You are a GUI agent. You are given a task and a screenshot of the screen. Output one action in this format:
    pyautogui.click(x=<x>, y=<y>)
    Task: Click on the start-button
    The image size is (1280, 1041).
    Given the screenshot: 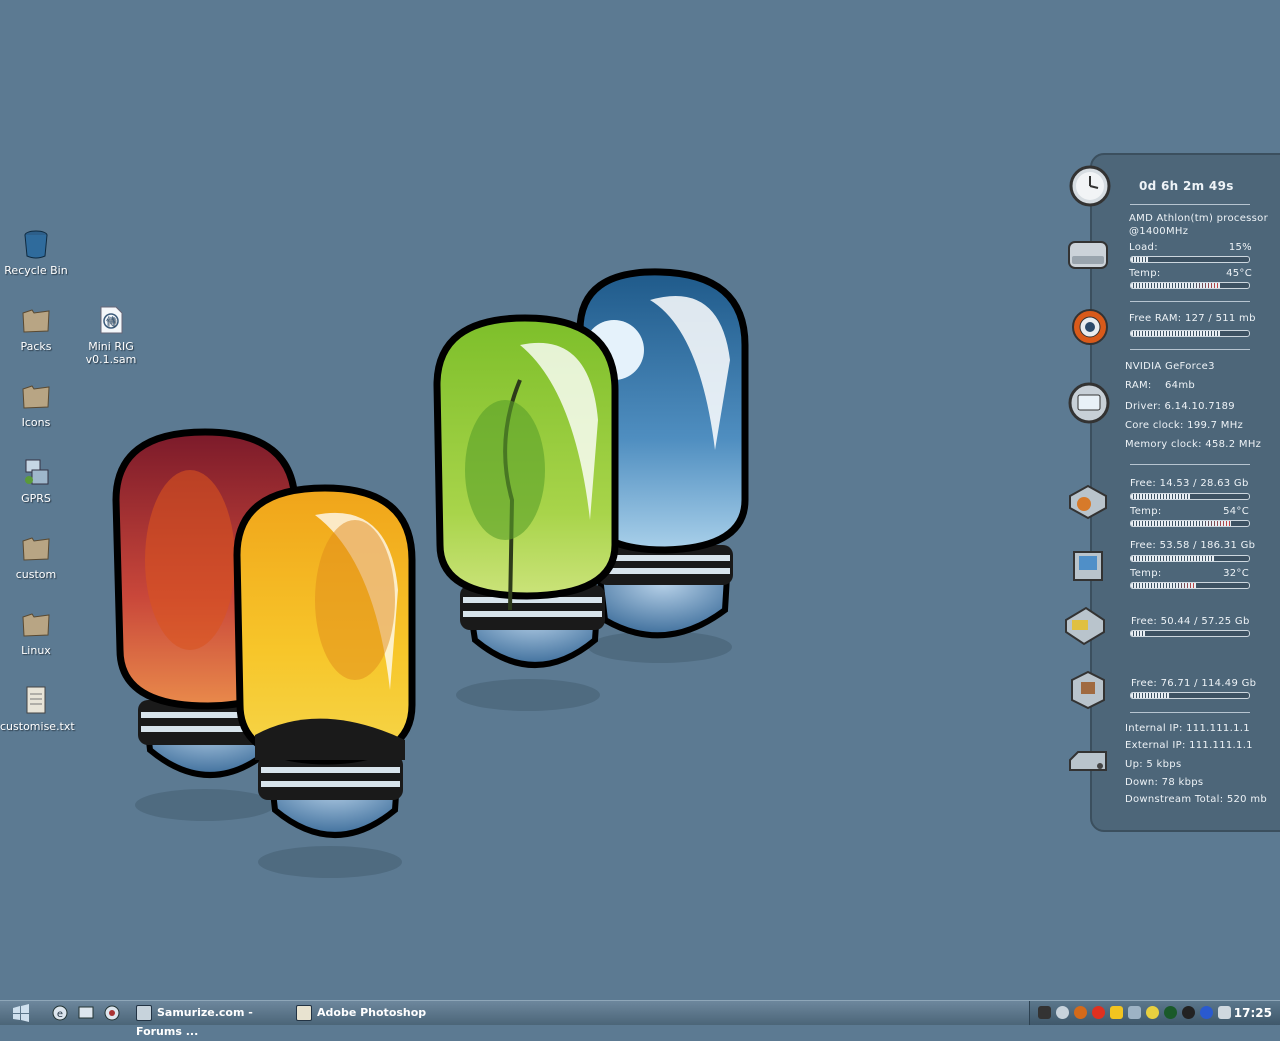 What is the action you would take?
    pyautogui.click(x=21, y=1013)
    